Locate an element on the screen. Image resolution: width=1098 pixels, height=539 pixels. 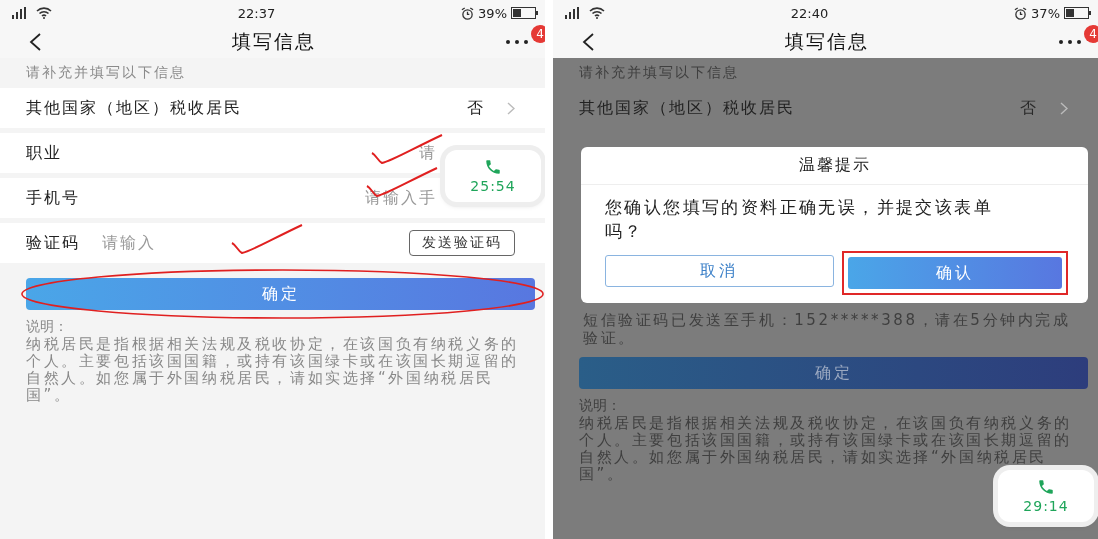
field-label: 手机号 is located at coordinates (53, 198).